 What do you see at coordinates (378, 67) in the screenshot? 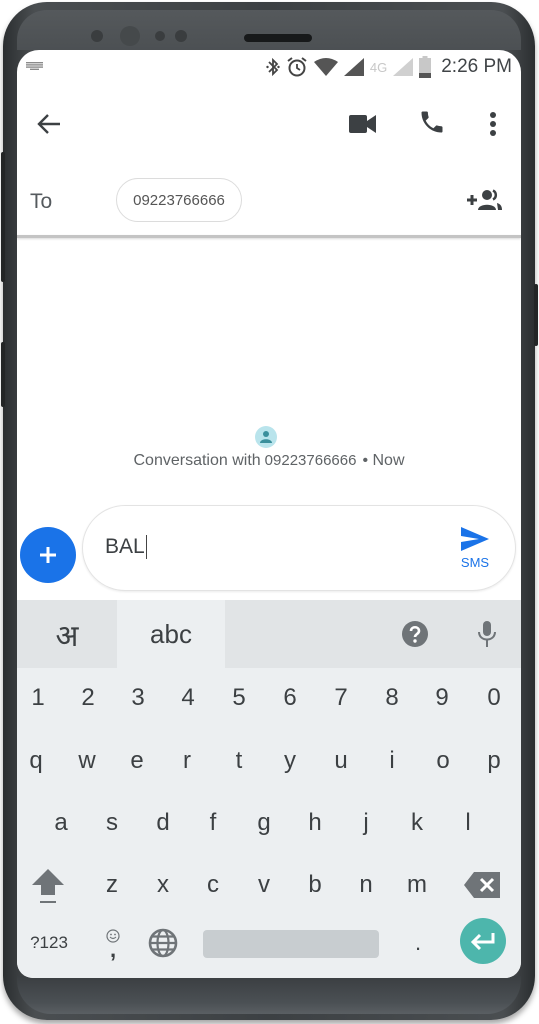
I see `network-type-label: 4G` at bounding box center [378, 67].